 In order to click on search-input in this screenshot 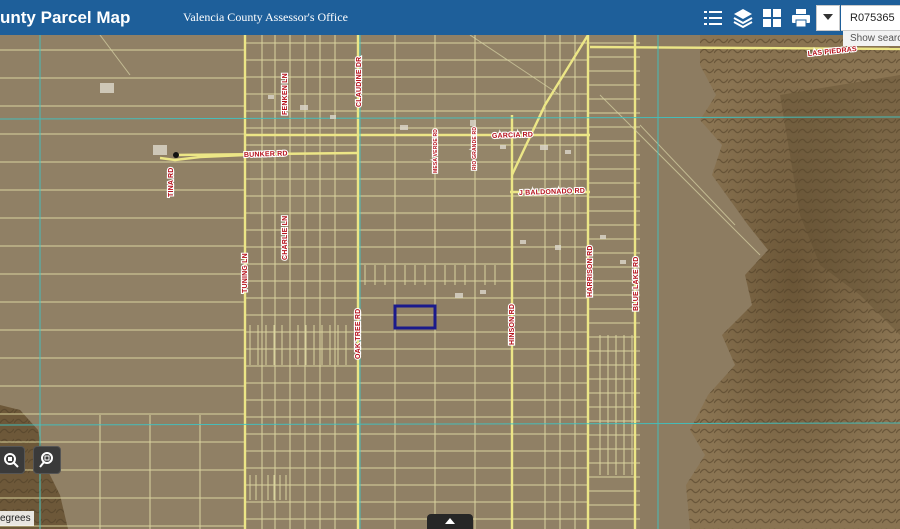, I will do `click(870, 18)`.